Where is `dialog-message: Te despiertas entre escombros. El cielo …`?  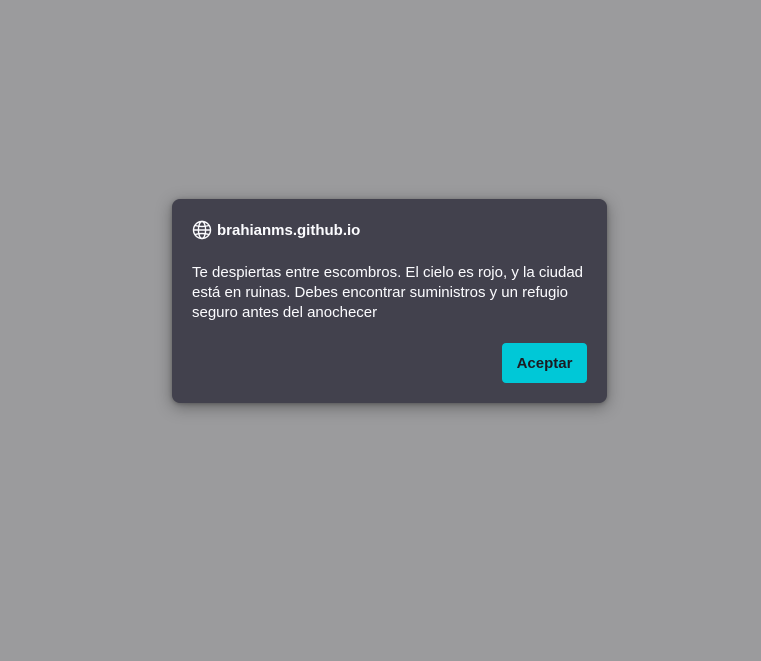 dialog-message: Te despiertas entre escombros. El cielo … is located at coordinates (388, 292).